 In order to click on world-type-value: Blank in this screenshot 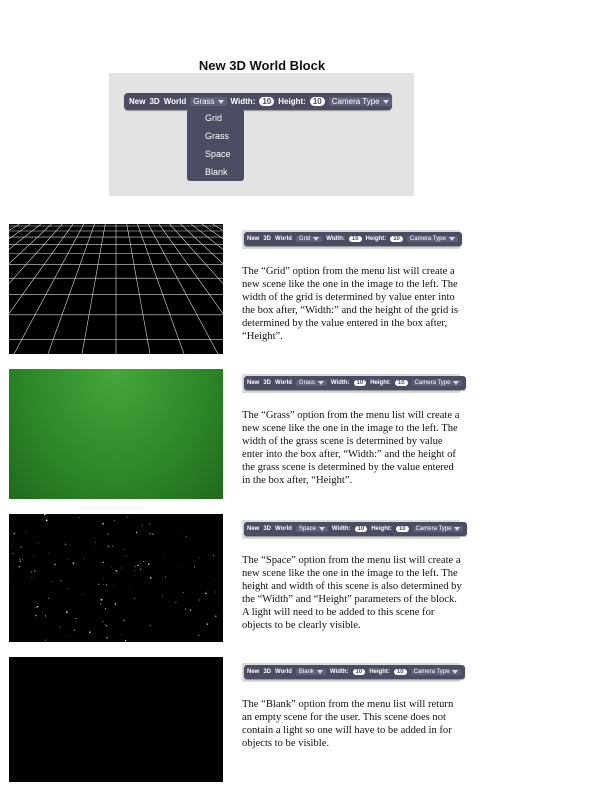, I will do `click(306, 672)`.